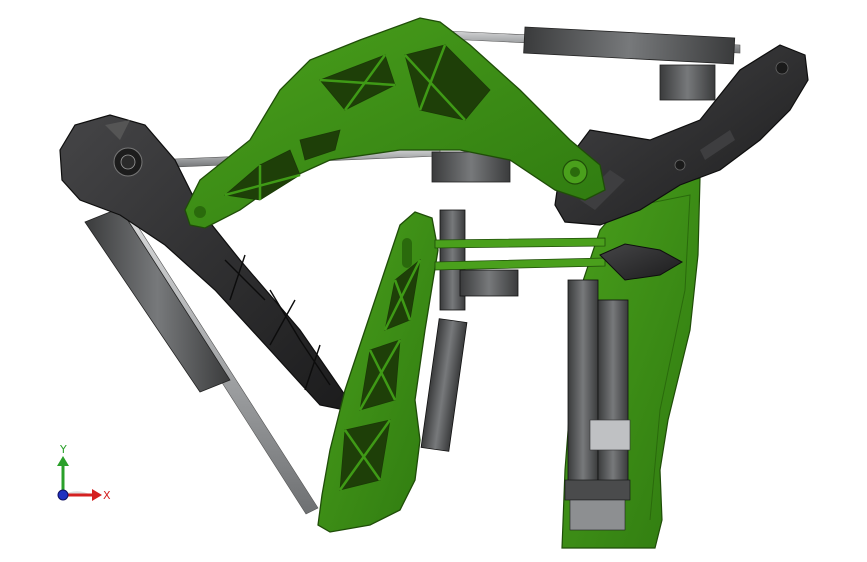  Describe the element at coordinates (378, 372) in the screenshot. I see `lower-green-frame` at that location.